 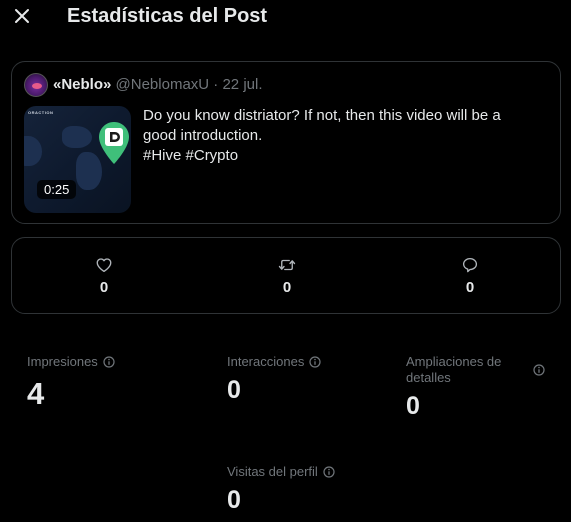 I want to click on heart-icon, so click(x=104, y=265).